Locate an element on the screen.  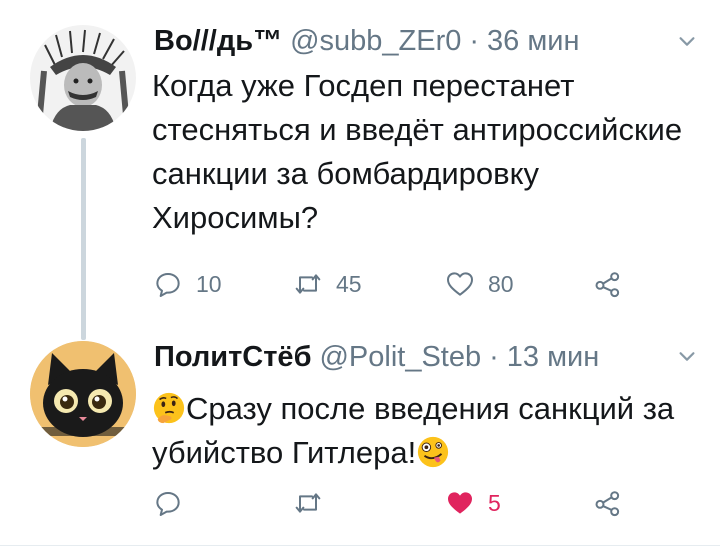
author-name: ПолитСтёб is located at coordinates (232, 357).